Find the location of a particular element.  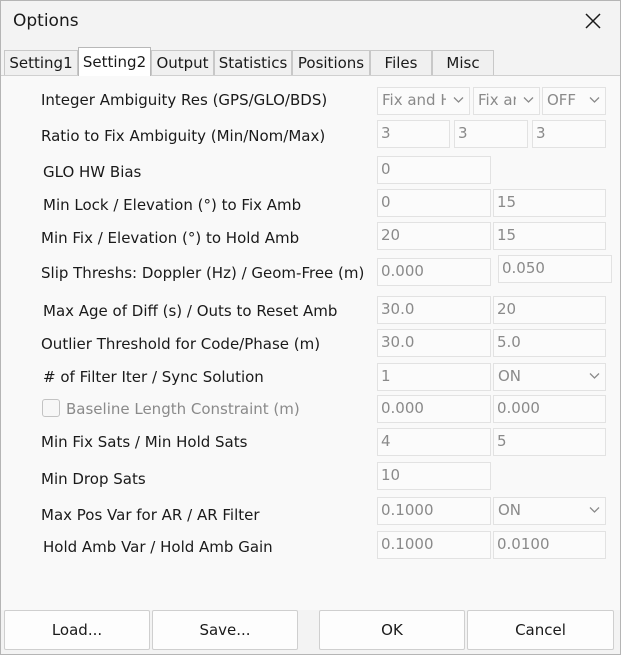

filter-iter-label: # of Filter Iter / Sync Solution is located at coordinates (153, 377).